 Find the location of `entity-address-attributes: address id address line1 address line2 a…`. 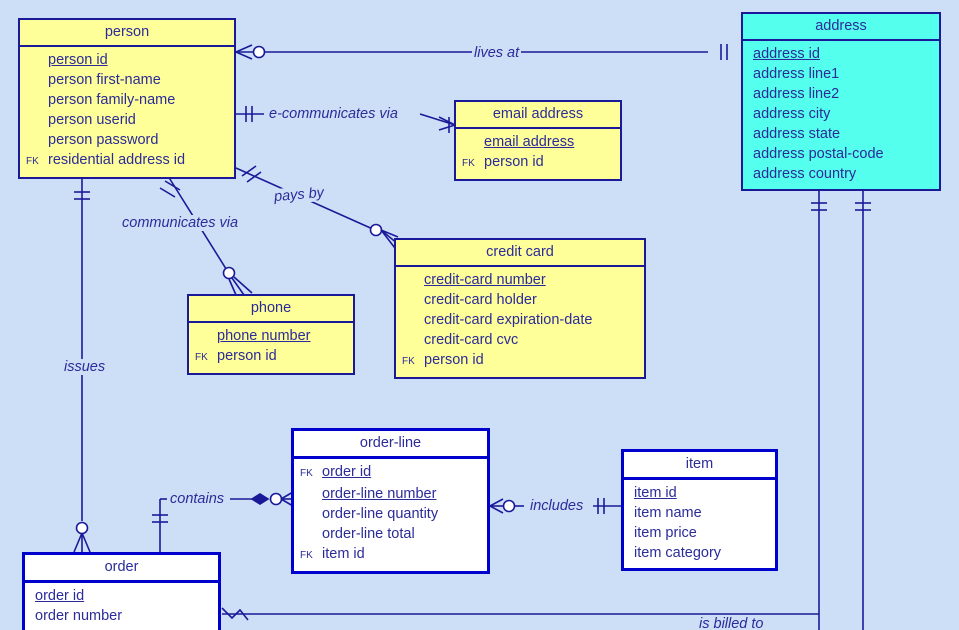

entity-address-attributes: address id address line1 address line2 a… is located at coordinates (841, 115).